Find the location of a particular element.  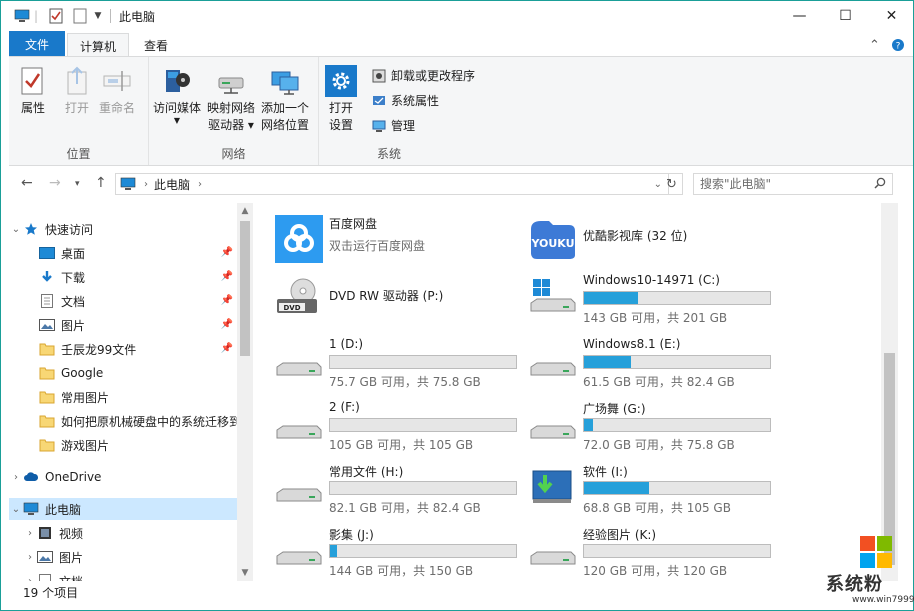

drive-tile-c: Windows10-14971 (C:) 143 GB 可用，共 201 GB is located at coordinates (645, 295).